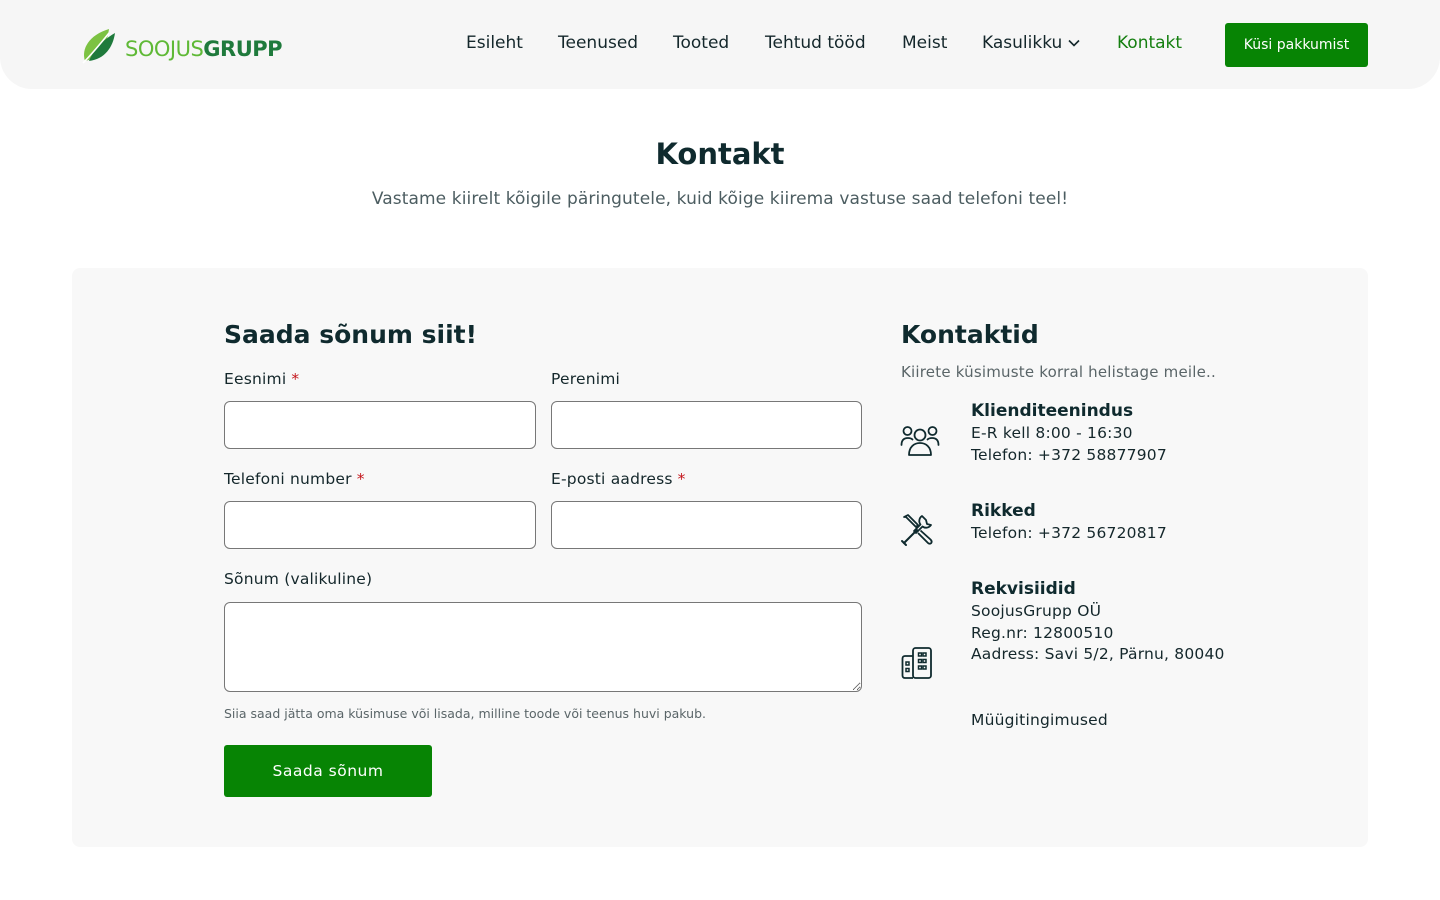 This screenshot has height=900, width=1440. What do you see at coordinates (1069, 533) in the screenshot?
I see `faults-phone: Telefon: +372 56720817` at bounding box center [1069, 533].